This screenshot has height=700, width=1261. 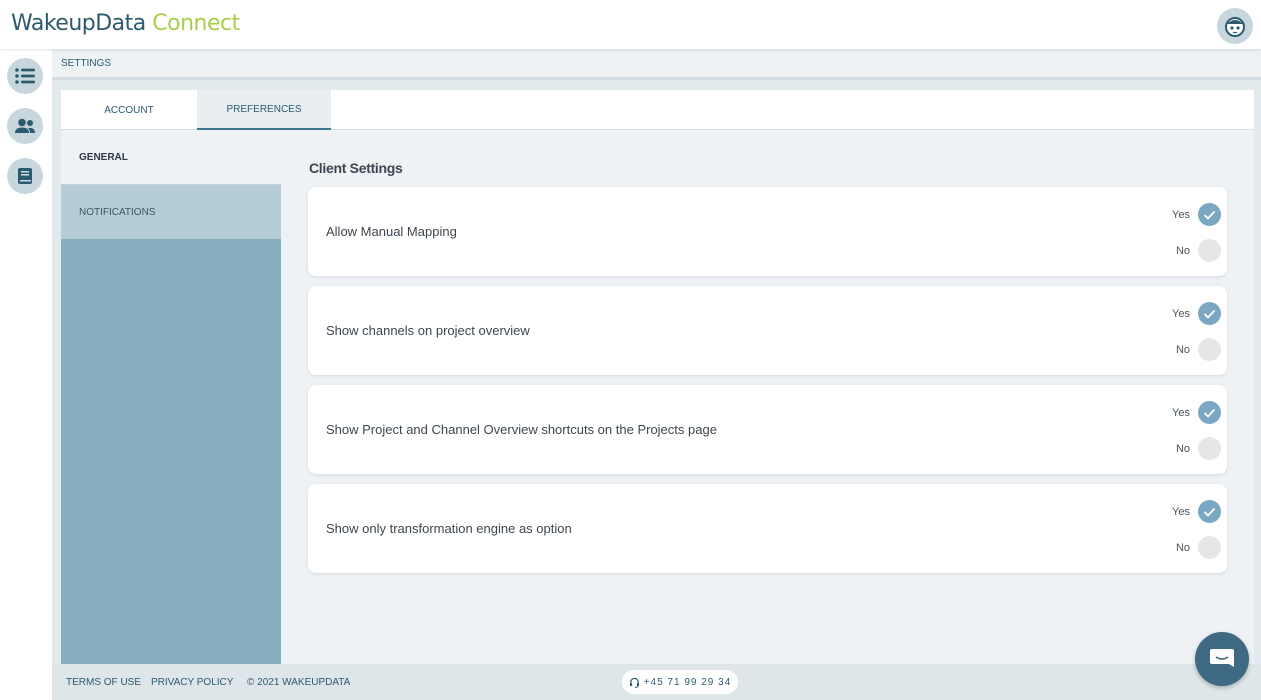 What do you see at coordinates (86, 63) in the screenshot?
I see `breadcrumb-label: SETTINGS` at bounding box center [86, 63].